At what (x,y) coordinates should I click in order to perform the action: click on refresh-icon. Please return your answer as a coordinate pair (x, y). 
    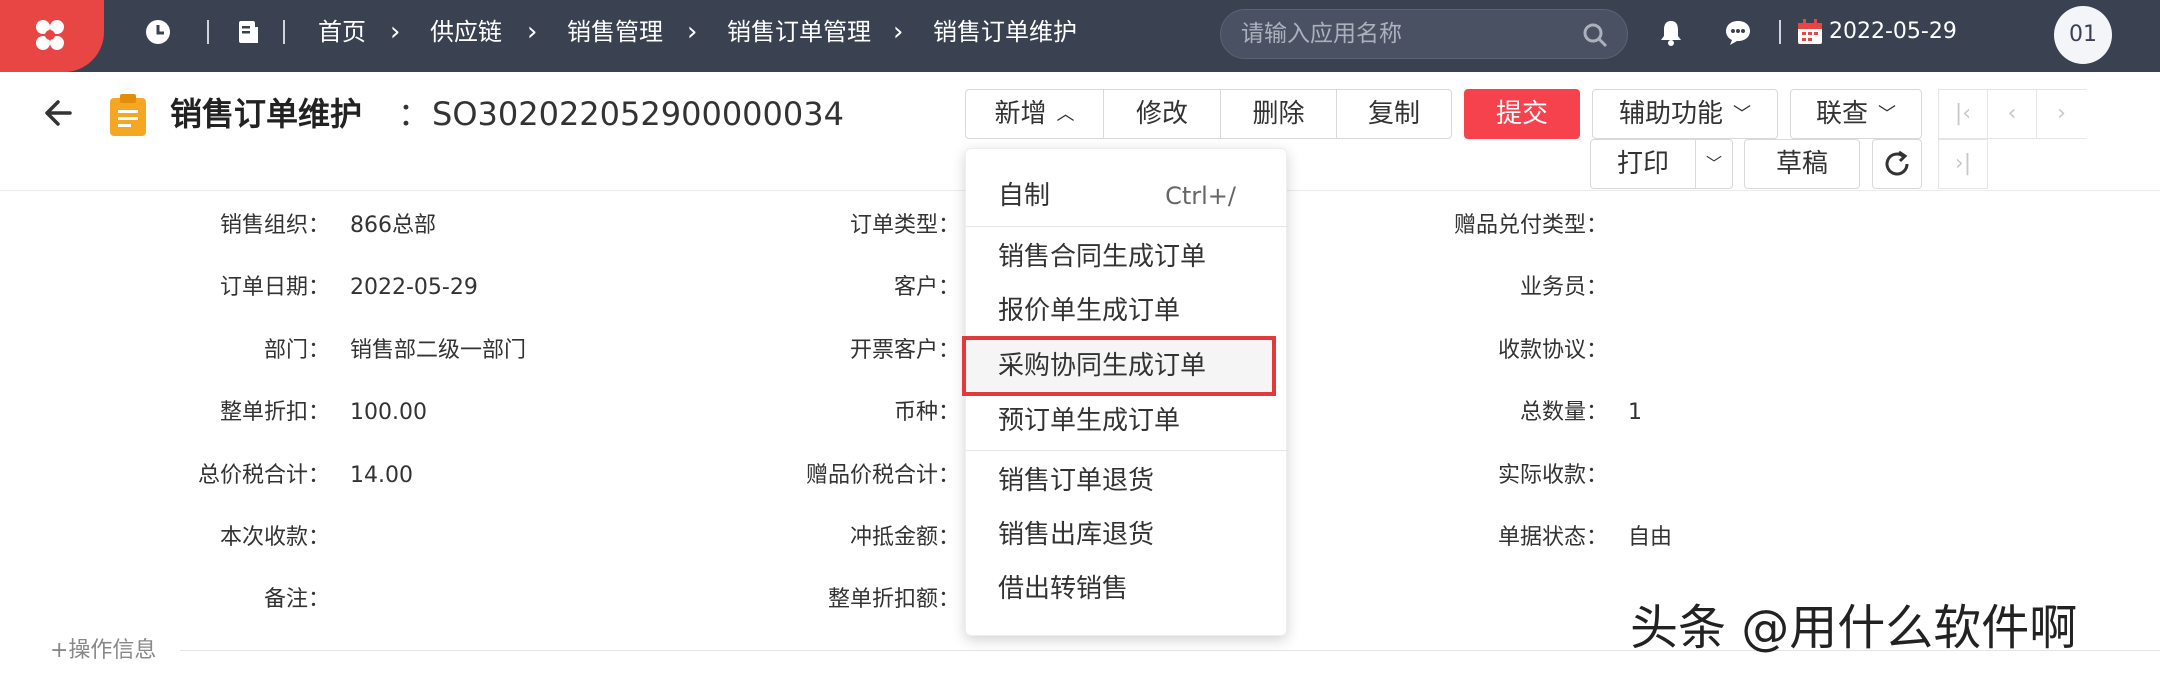
    Looking at the image, I should click on (1897, 163).